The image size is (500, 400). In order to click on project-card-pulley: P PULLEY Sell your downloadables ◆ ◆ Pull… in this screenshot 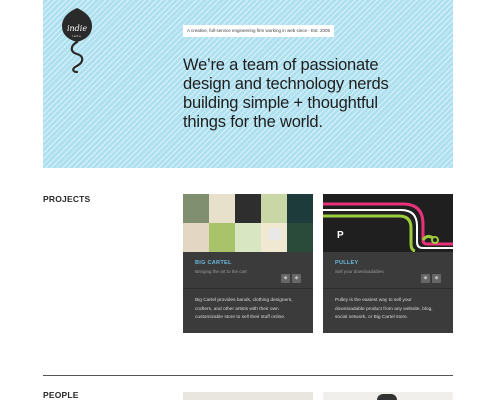, I will do `click(388, 263)`.